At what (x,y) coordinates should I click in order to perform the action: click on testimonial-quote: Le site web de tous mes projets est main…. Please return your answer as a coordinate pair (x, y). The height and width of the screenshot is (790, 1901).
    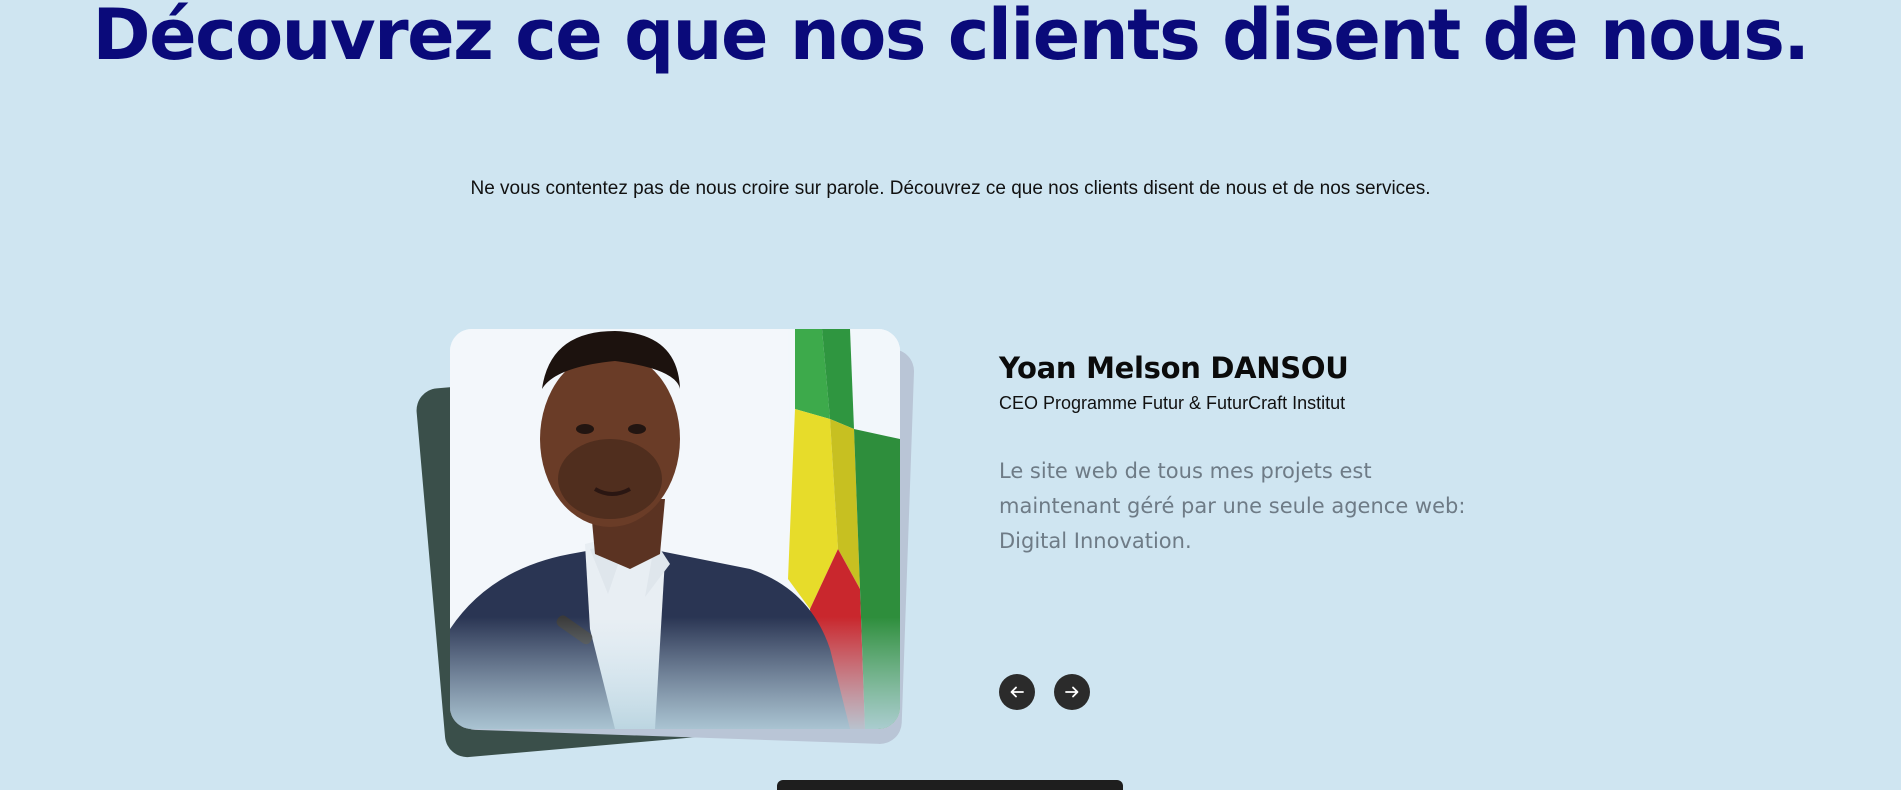
    Looking at the image, I should click on (1232, 506).